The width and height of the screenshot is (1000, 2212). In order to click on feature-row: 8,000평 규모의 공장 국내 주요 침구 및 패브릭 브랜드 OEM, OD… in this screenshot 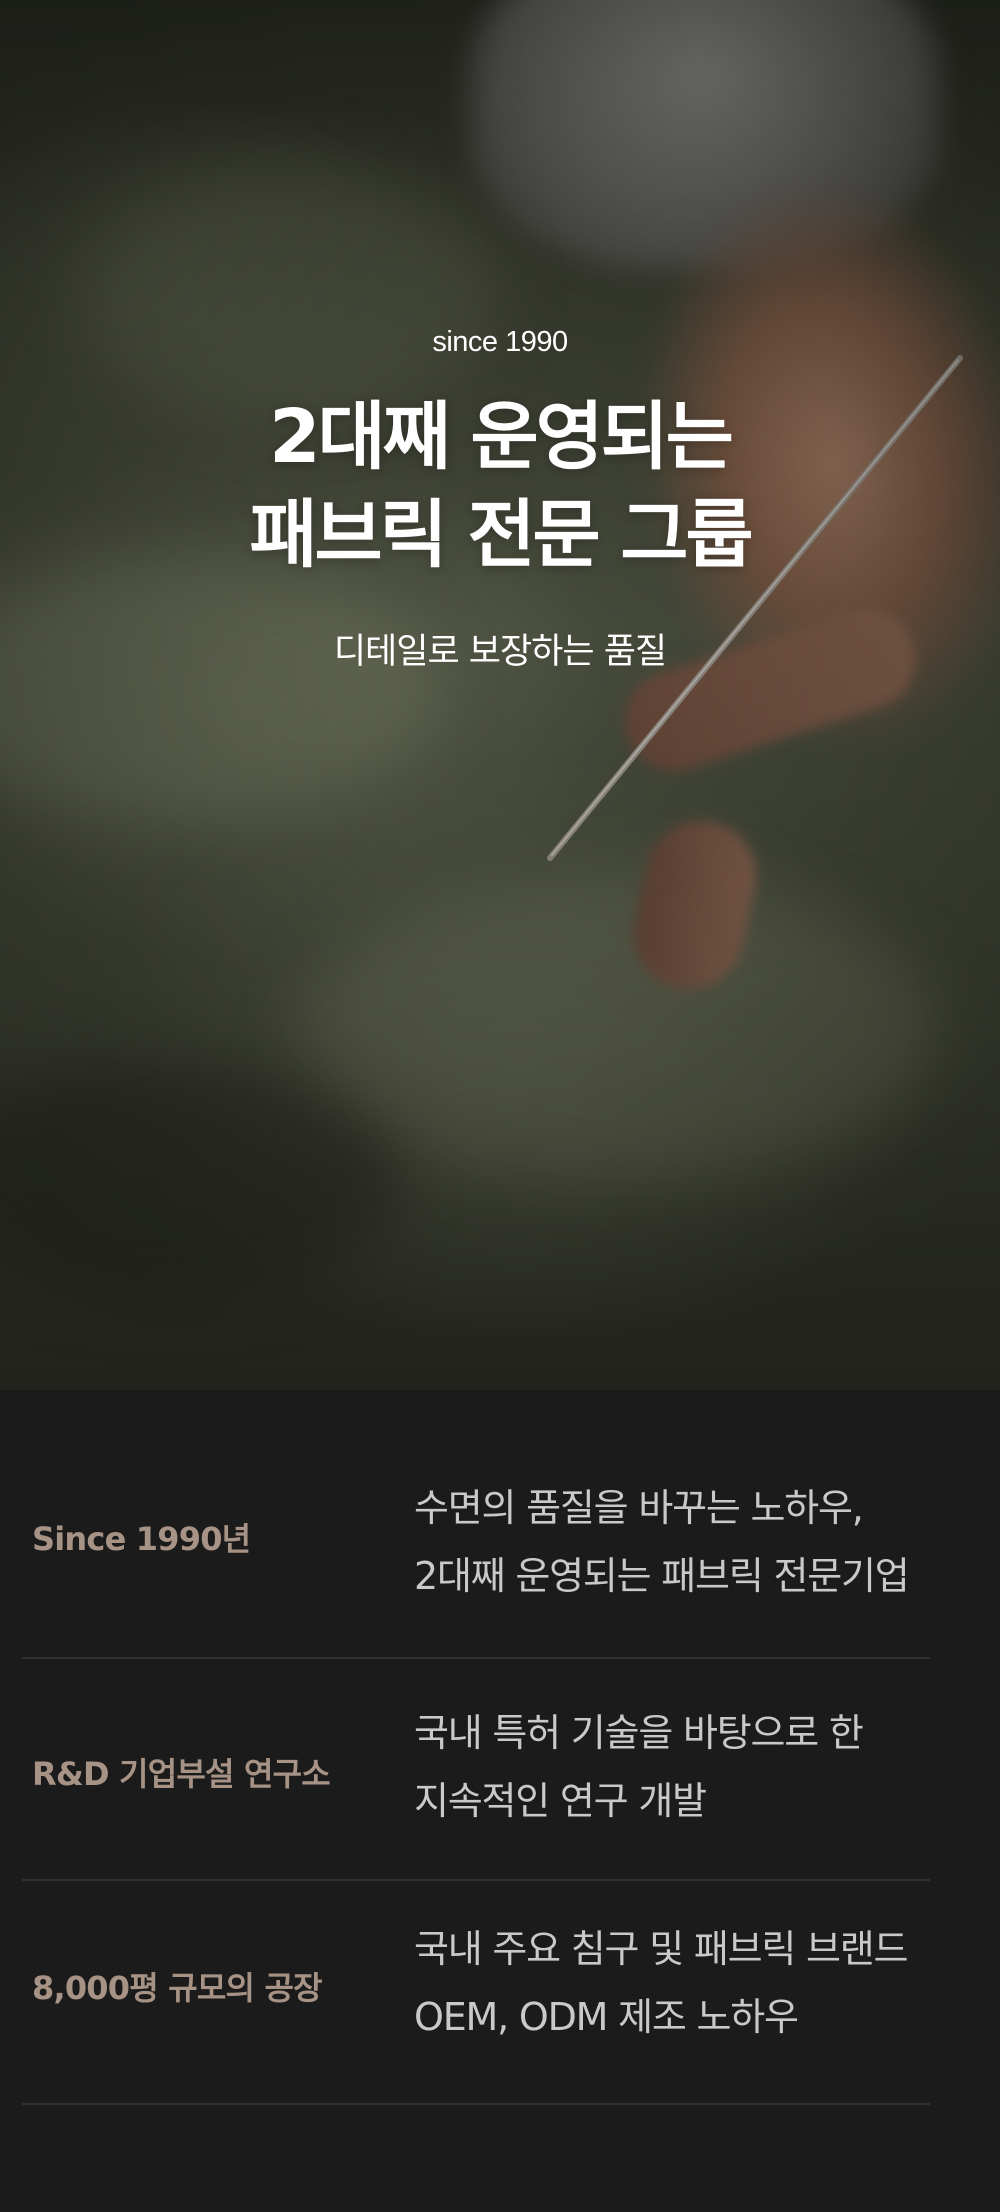, I will do `click(476, 1992)`.